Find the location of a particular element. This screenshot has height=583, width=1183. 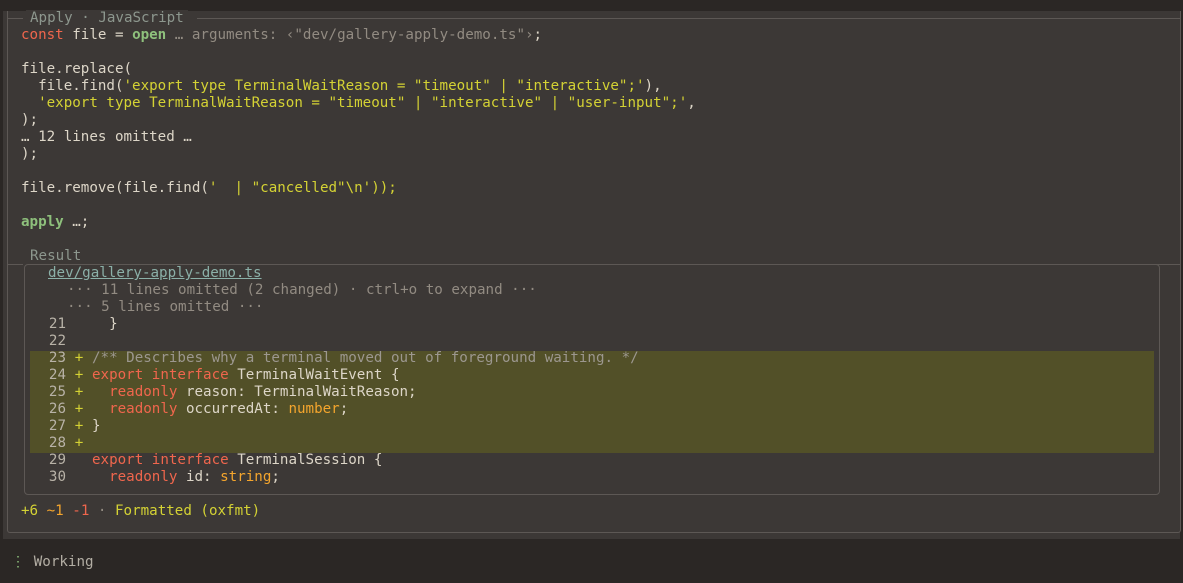

diff-line: 27 +} is located at coordinates (65, 426).